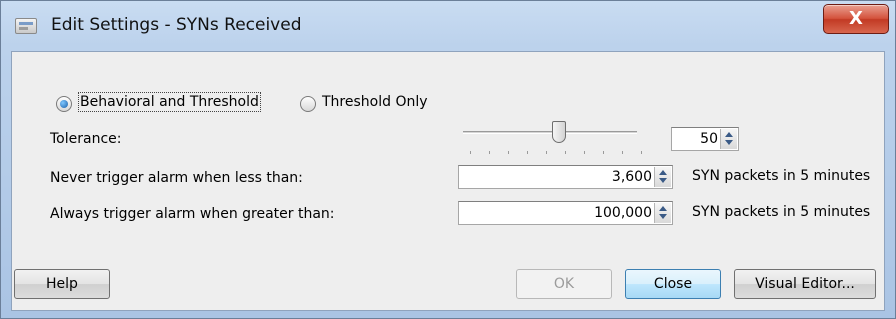 The width and height of the screenshot is (896, 319). Describe the element at coordinates (564, 284) in the screenshot. I see `ok-button: OK` at that location.